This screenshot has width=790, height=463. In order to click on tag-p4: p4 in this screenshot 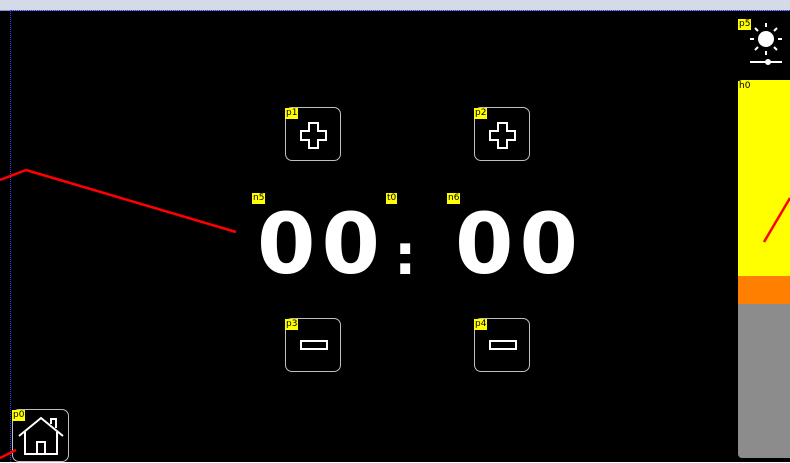, I will do `click(481, 324)`.